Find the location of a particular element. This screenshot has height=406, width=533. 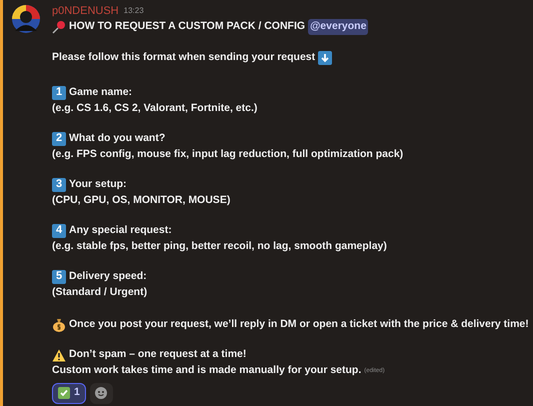

check-mark-icon is located at coordinates (64, 393).